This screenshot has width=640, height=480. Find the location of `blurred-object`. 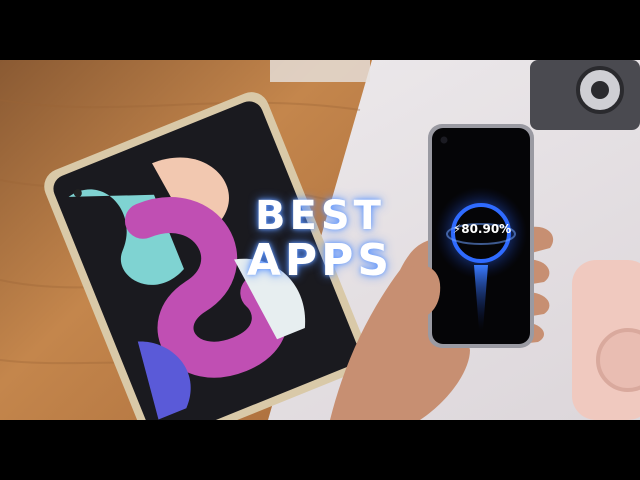

blurred-object is located at coordinates (320, 71).